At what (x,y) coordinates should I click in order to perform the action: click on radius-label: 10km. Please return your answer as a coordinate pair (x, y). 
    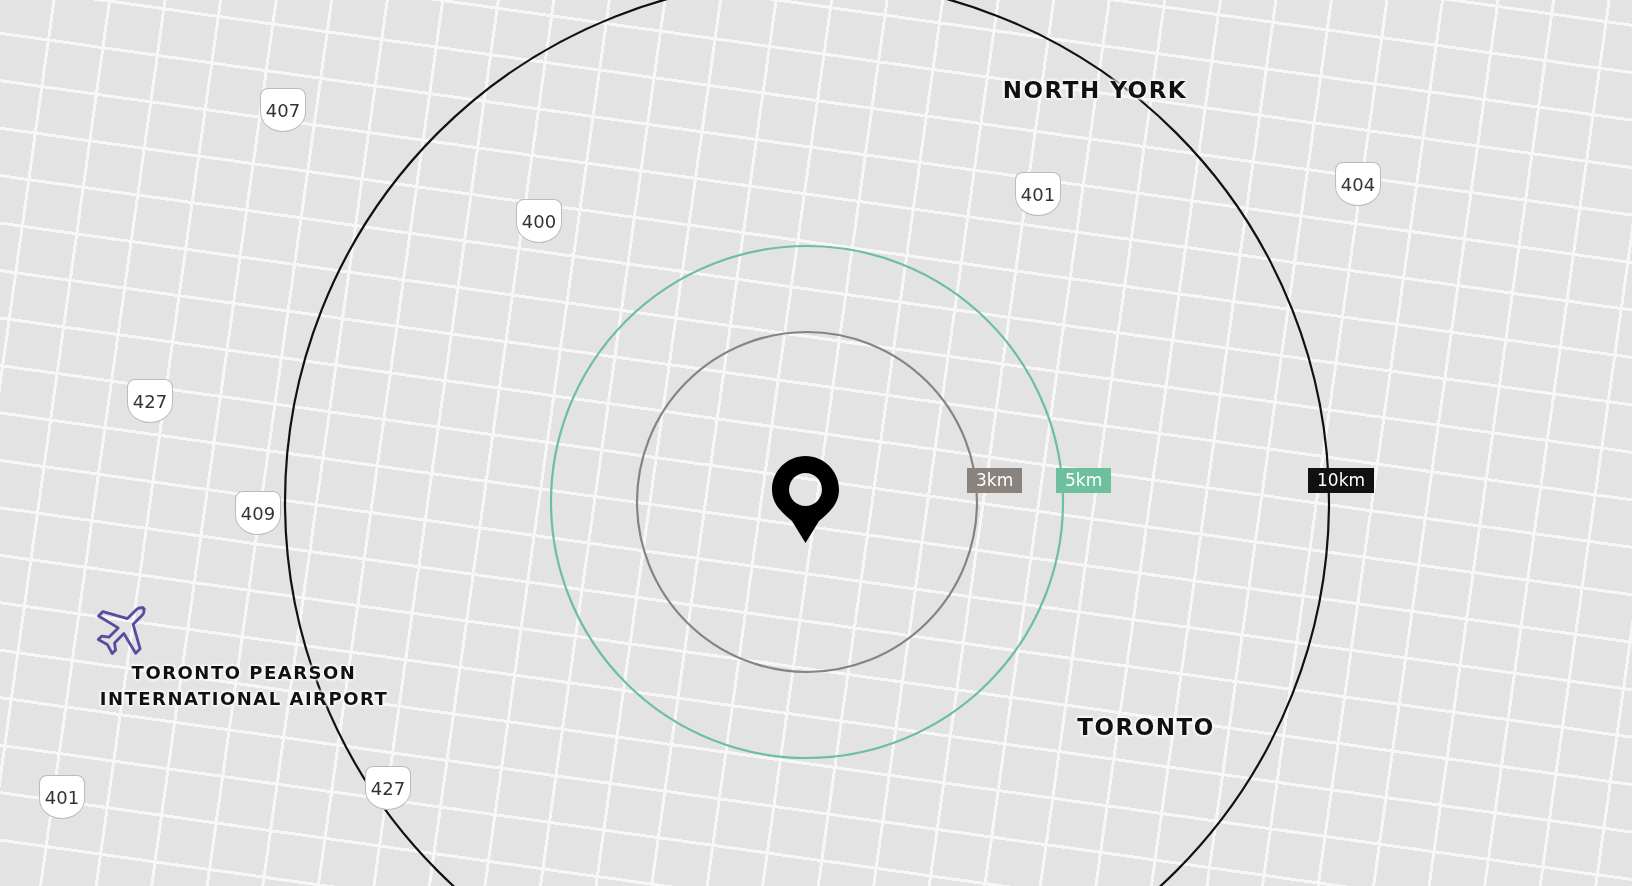
    Looking at the image, I should click on (1341, 480).